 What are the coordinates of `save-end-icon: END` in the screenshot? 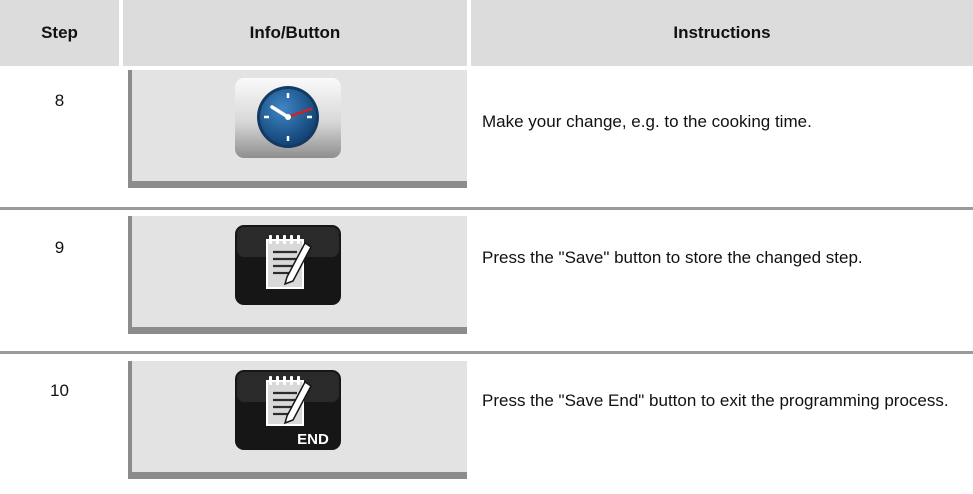 It's located at (288, 410).